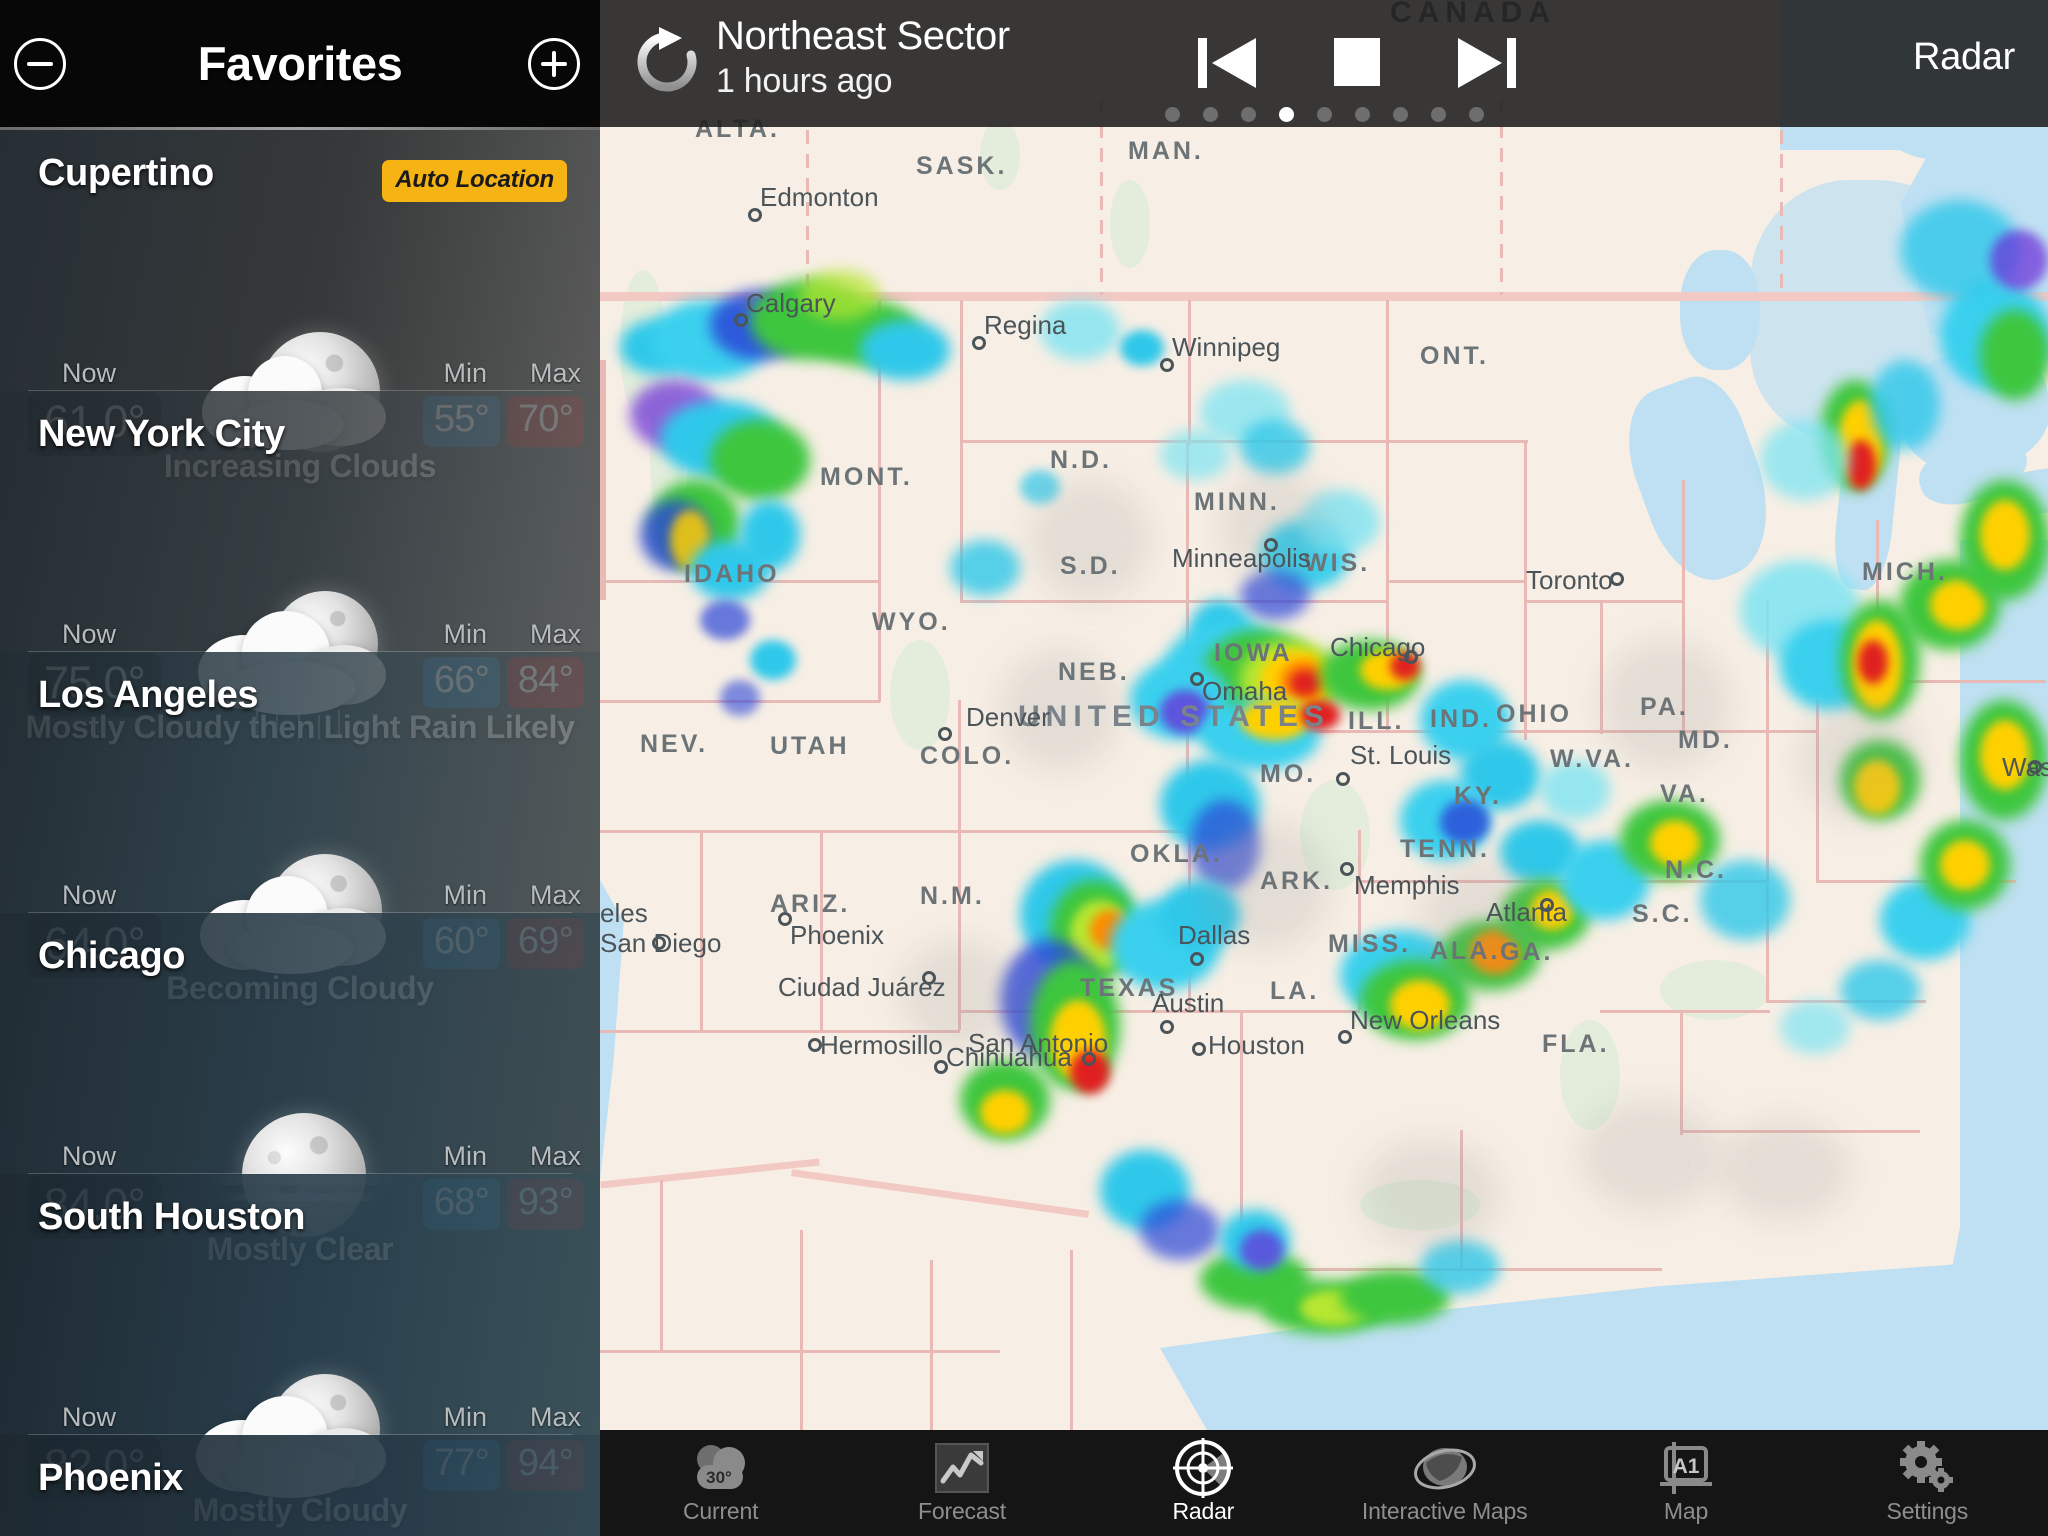  Describe the element at coordinates (40, 64) in the screenshot. I see `minus-circle-icon` at that location.